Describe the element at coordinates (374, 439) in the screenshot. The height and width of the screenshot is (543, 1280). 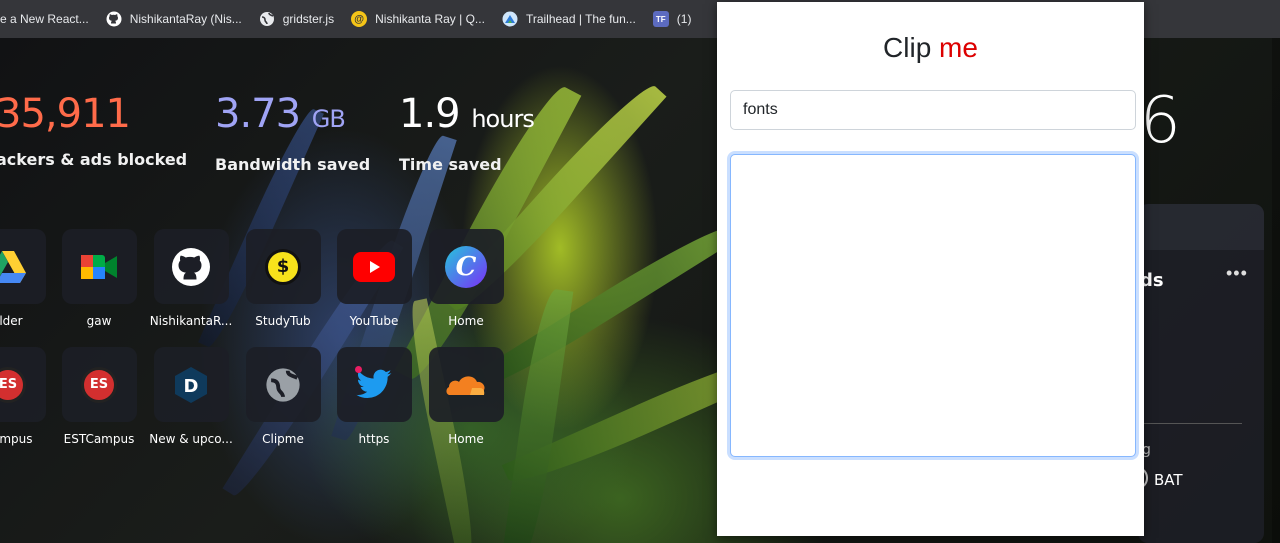
I see `tile-label: https` at that location.